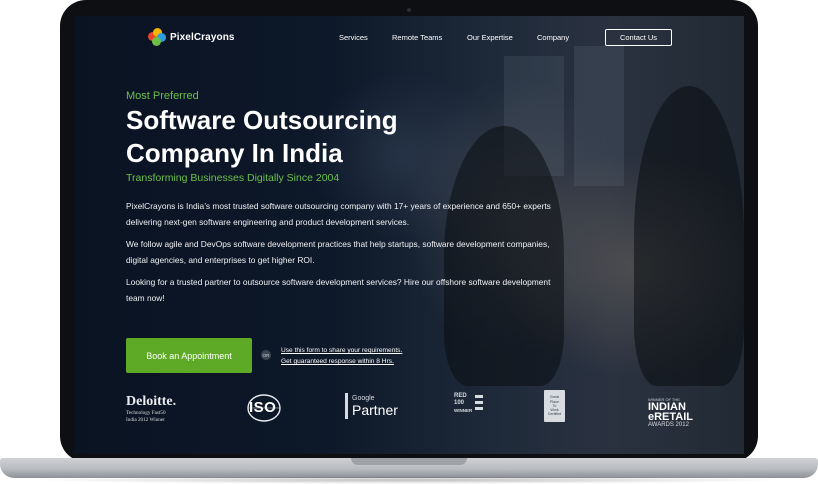  I want to click on red-herring-logo: RED 100 WINNER, so click(469, 403).